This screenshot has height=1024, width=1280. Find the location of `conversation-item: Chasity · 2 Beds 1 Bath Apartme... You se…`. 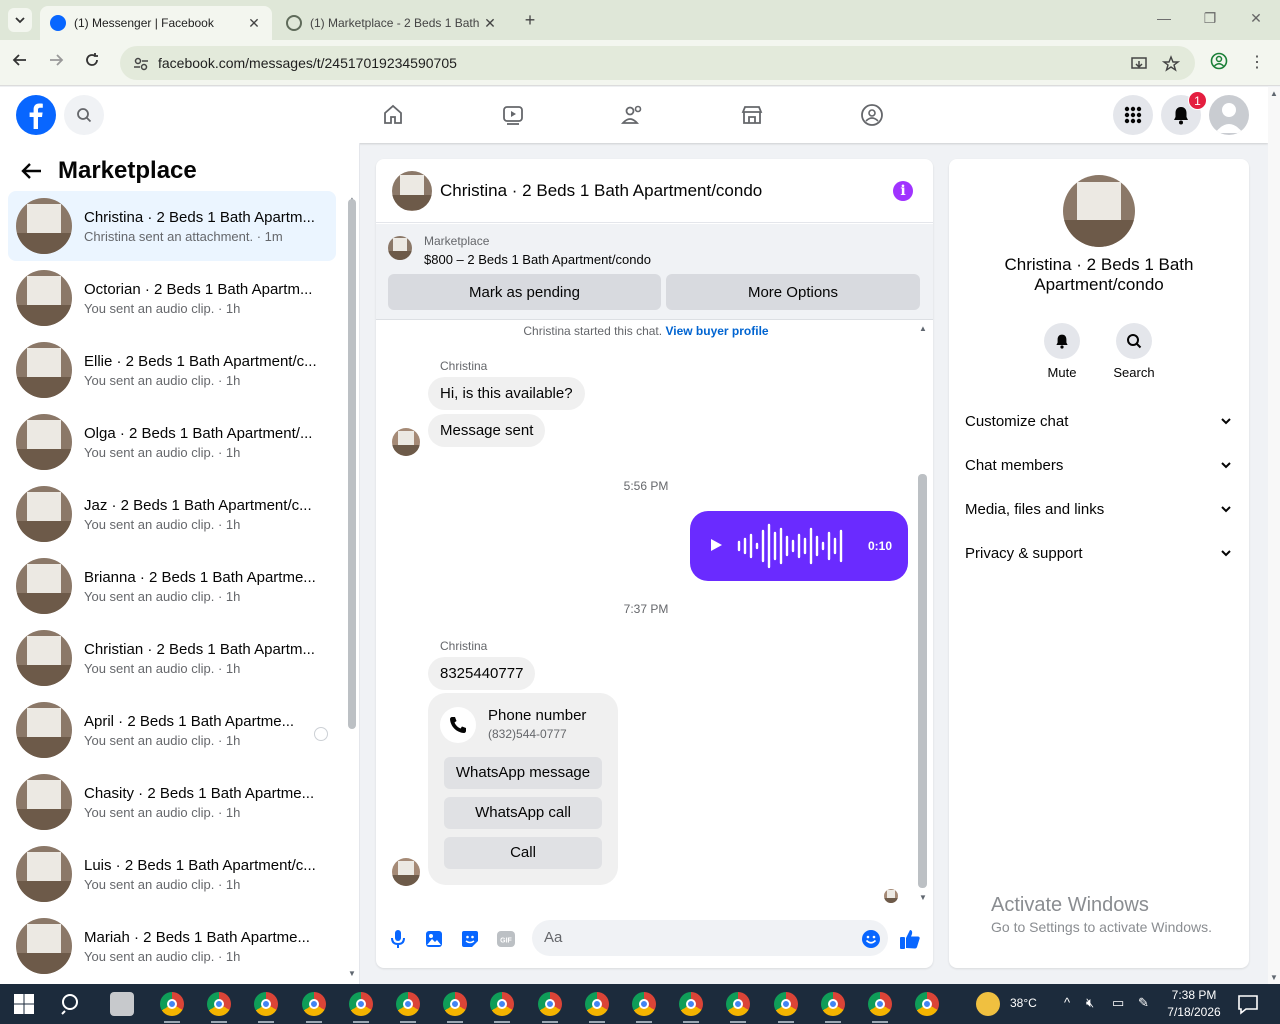

conversation-item: Chasity · 2 Beds 1 Bath Apartme... You se… is located at coordinates (172, 802).